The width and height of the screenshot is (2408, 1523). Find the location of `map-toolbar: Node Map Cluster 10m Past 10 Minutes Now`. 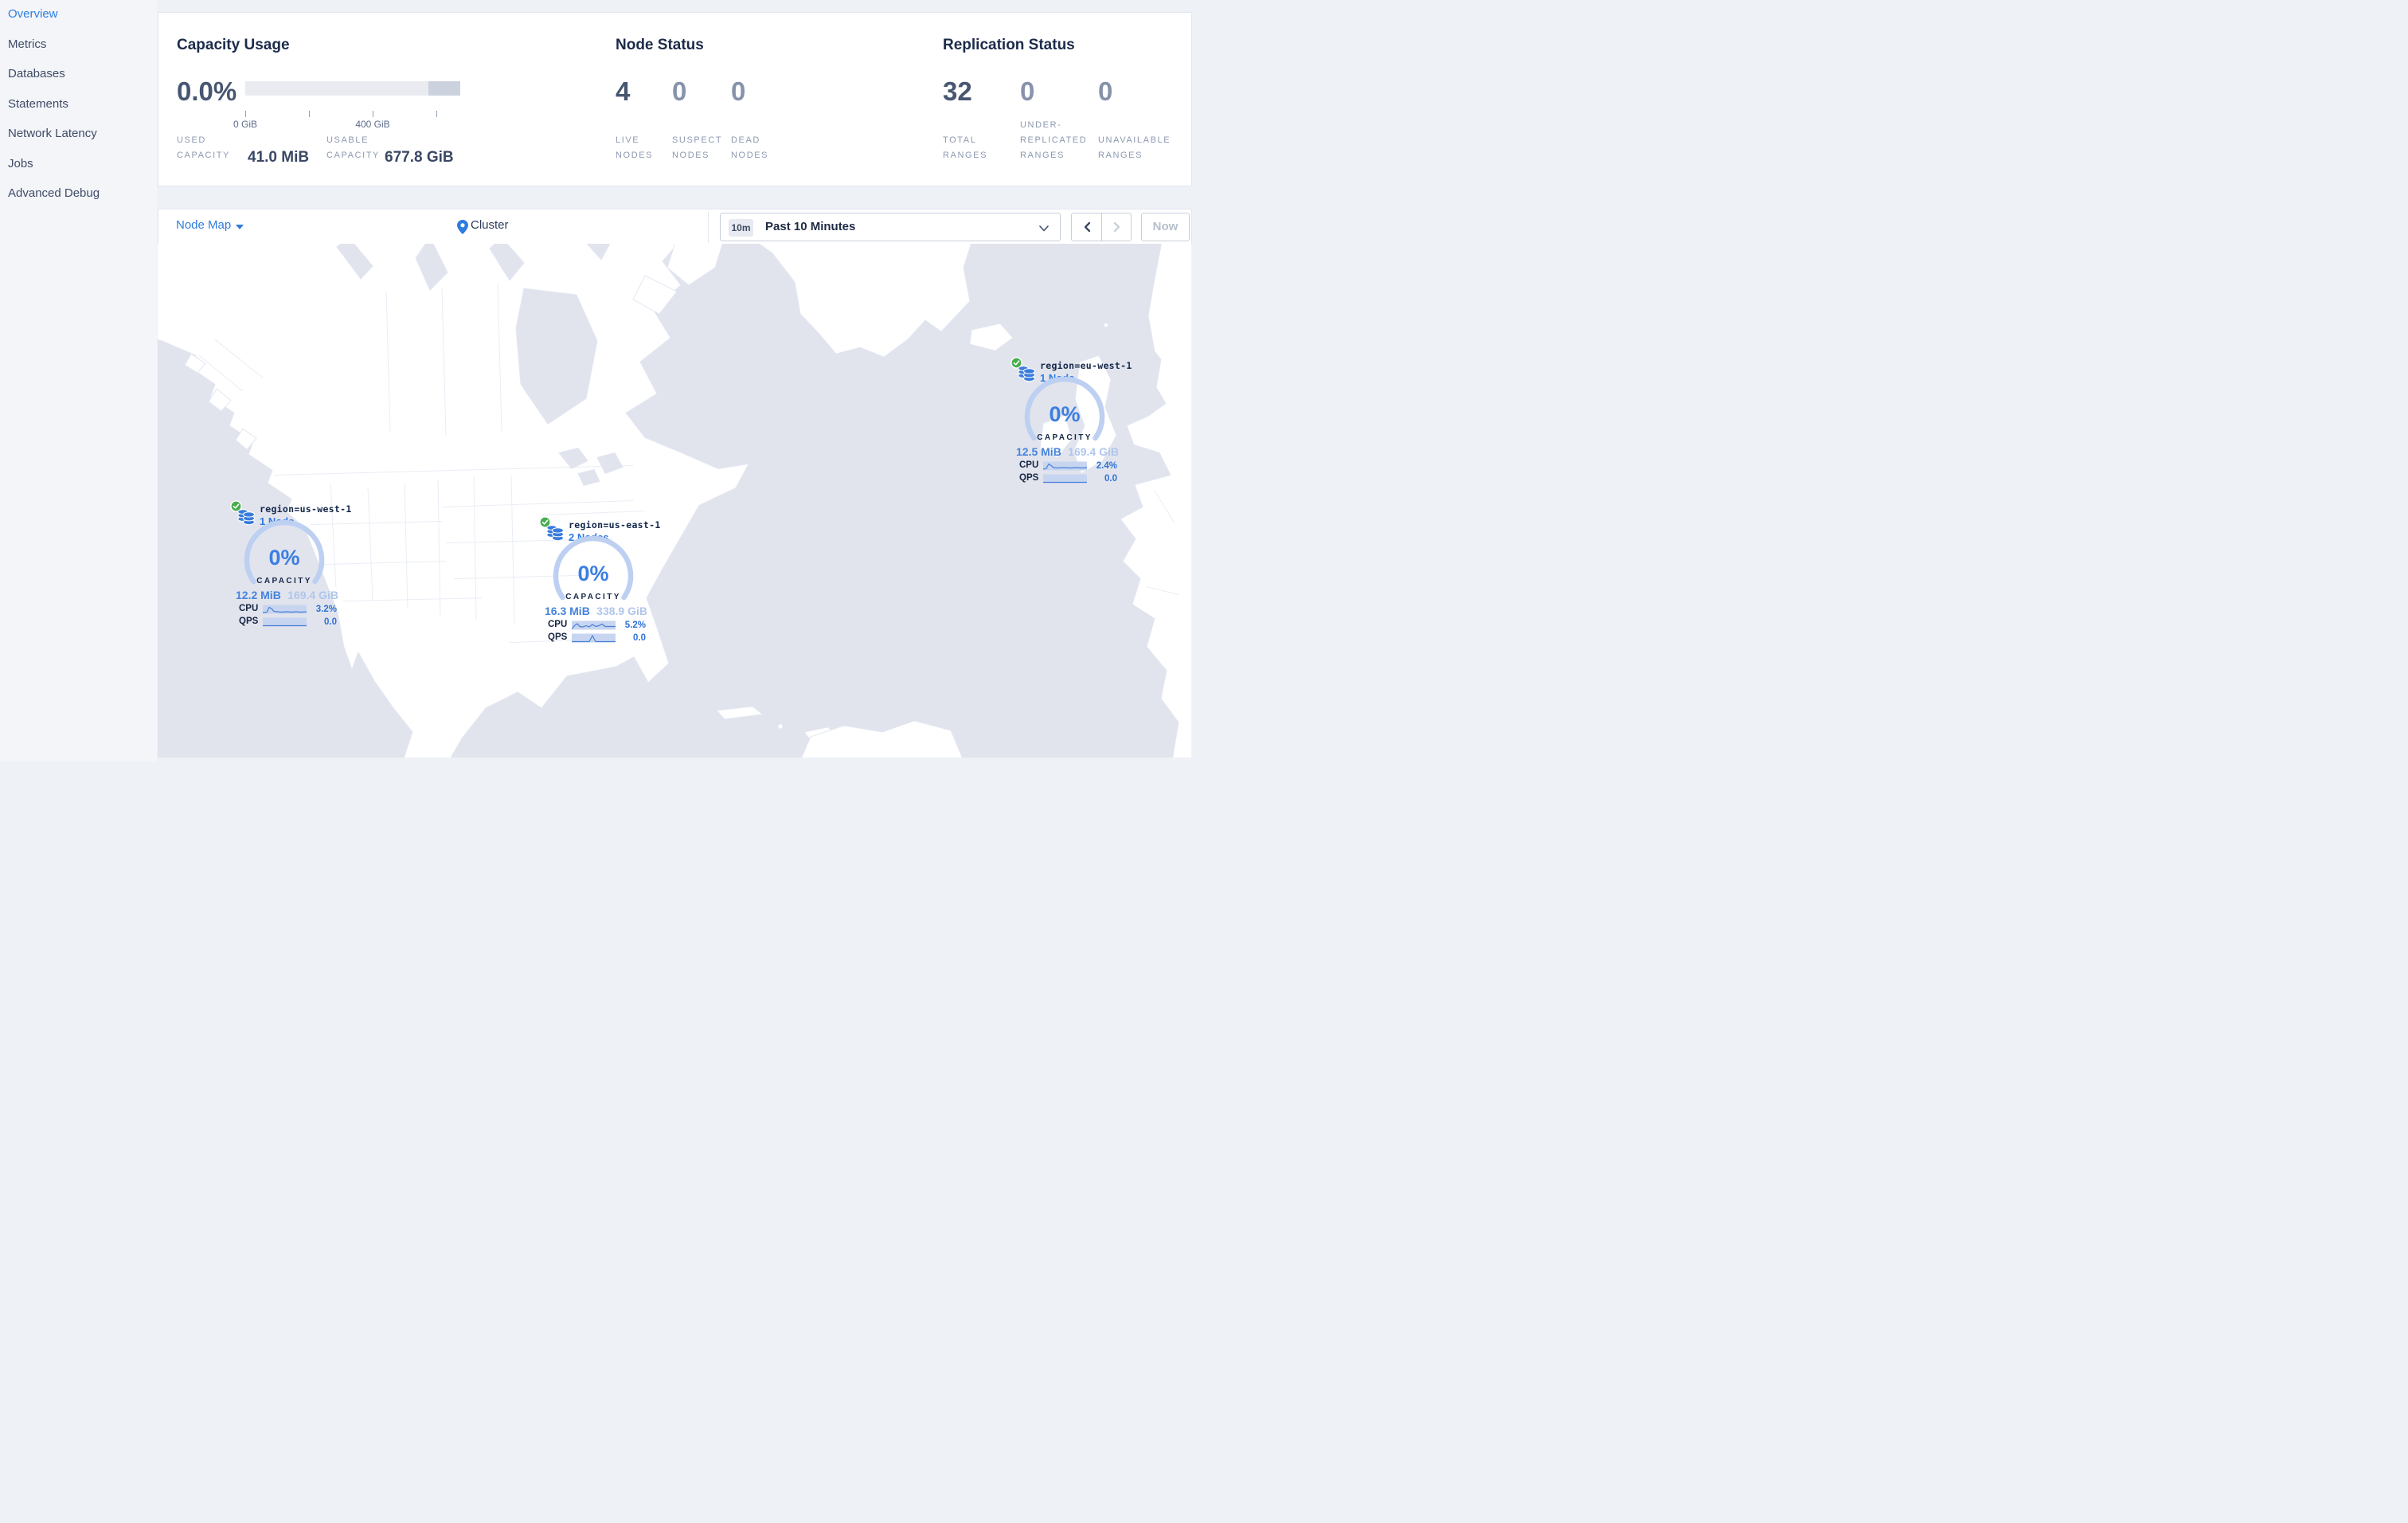

map-toolbar: Node Map Cluster 10m Past 10 Minutes Now is located at coordinates (675, 227).